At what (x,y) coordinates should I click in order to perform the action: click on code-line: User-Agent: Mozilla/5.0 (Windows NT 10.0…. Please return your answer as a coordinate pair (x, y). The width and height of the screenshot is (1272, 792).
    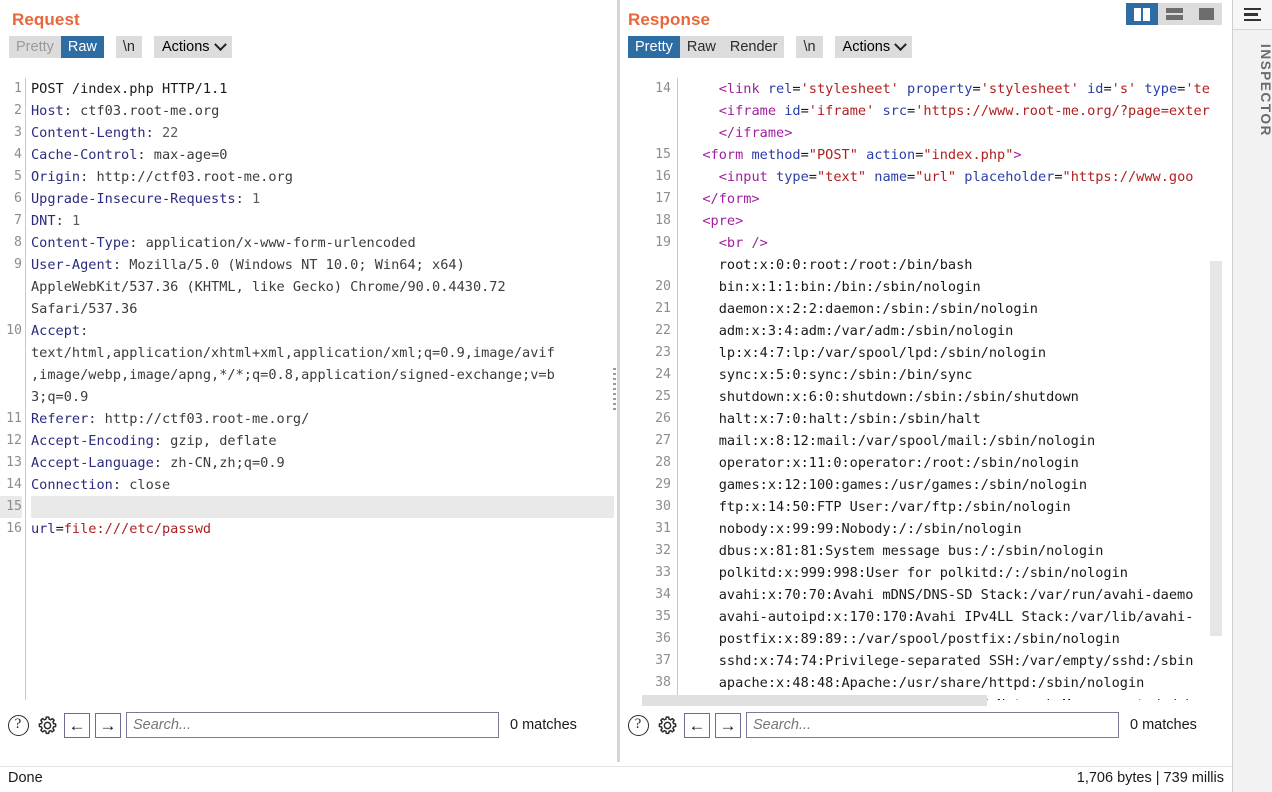
    Looking at the image, I should click on (322, 265).